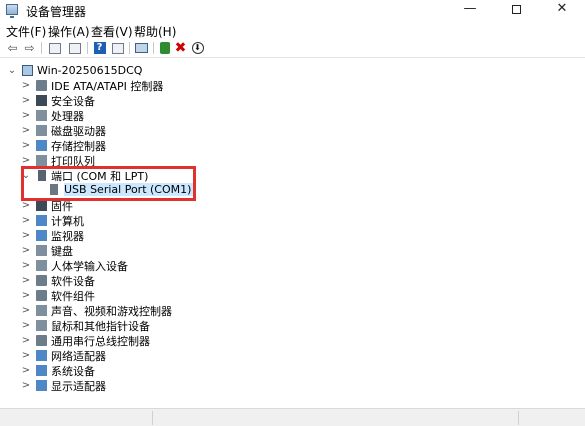  I want to click on menu-view: 查看(V), so click(112, 31).